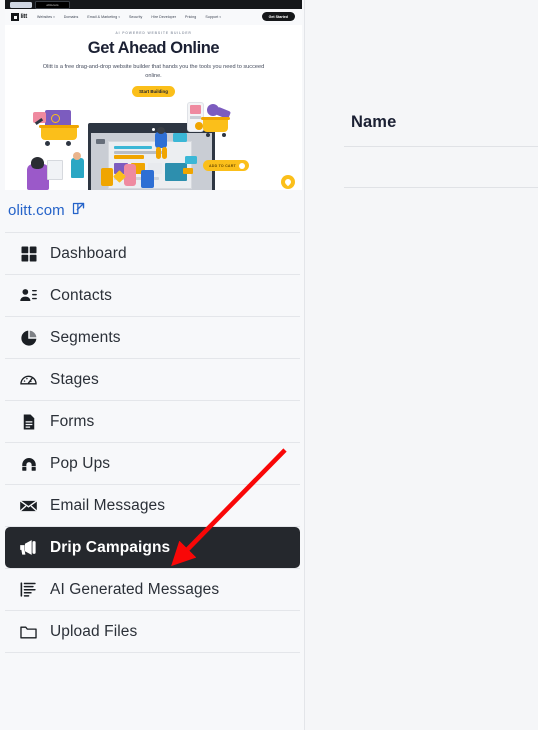 This screenshot has width=538, height=730. I want to click on preview-tab-active: olitt.com, so click(52, 4).